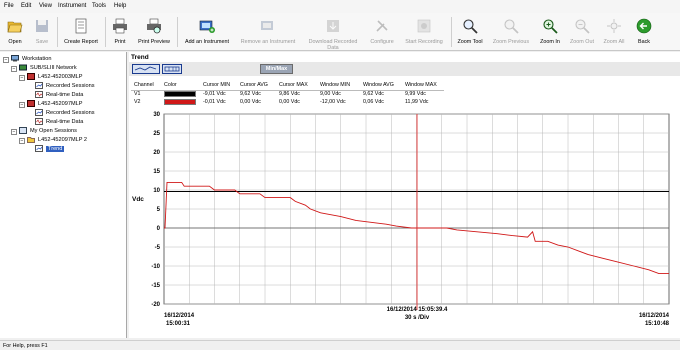  Describe the element at coordinates (65, 113) in the screenshot. I see `tree-item-recorded-sessions-2: Recorded Sessions` at that location.